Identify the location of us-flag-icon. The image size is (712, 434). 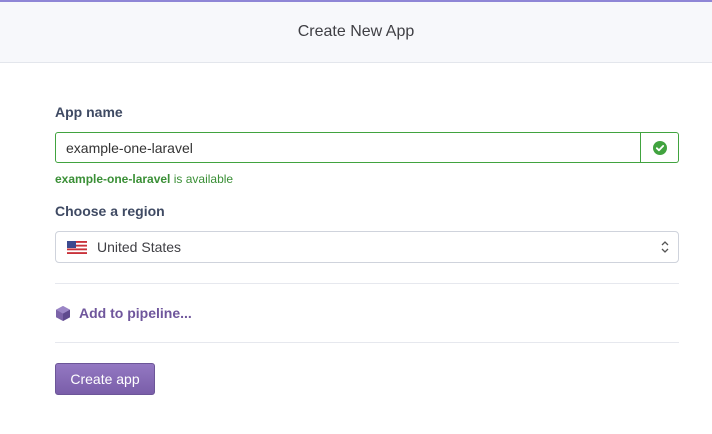
(77, 247).